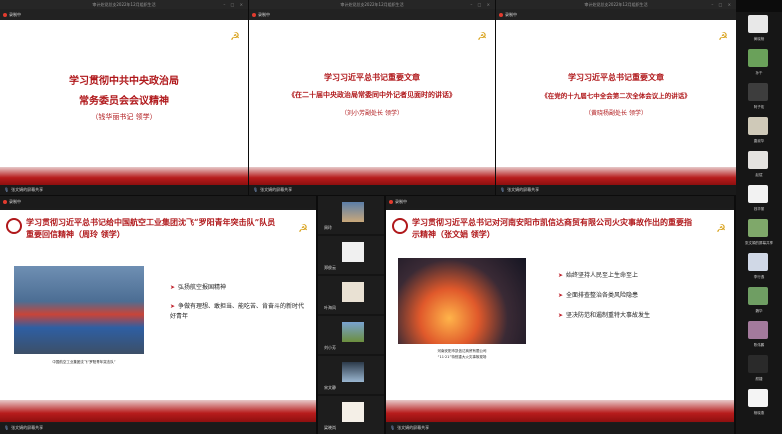 This screenshot has height=434, width=782. I want to click on participant-tile: 梁晓岚, so click(351, 415).